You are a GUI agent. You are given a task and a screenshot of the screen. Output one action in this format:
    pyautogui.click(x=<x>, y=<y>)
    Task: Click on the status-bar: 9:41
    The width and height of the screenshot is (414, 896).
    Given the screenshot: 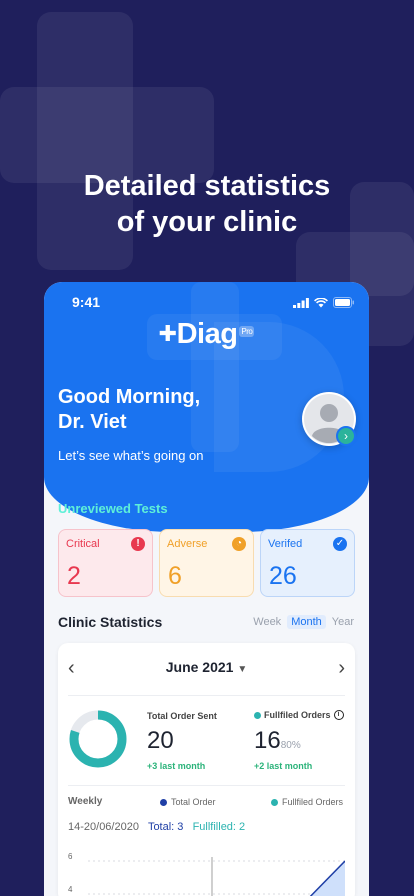 What is the action you would take?
    pyautogui.click(x=206, y=304)
    